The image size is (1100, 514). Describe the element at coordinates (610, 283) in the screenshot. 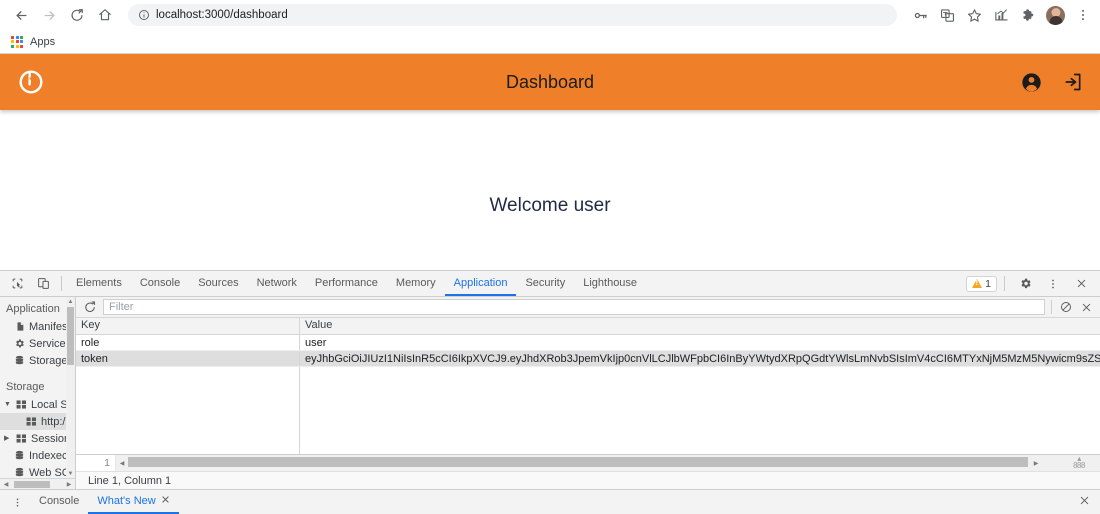

I see `devtools-tab-lighthouse: Lighthouse` at that location.